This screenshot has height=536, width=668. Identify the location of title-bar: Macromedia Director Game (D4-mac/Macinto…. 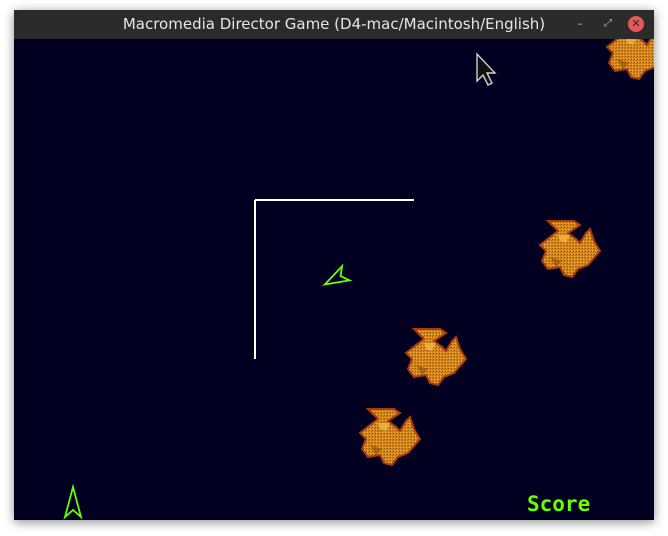
(334, 24).